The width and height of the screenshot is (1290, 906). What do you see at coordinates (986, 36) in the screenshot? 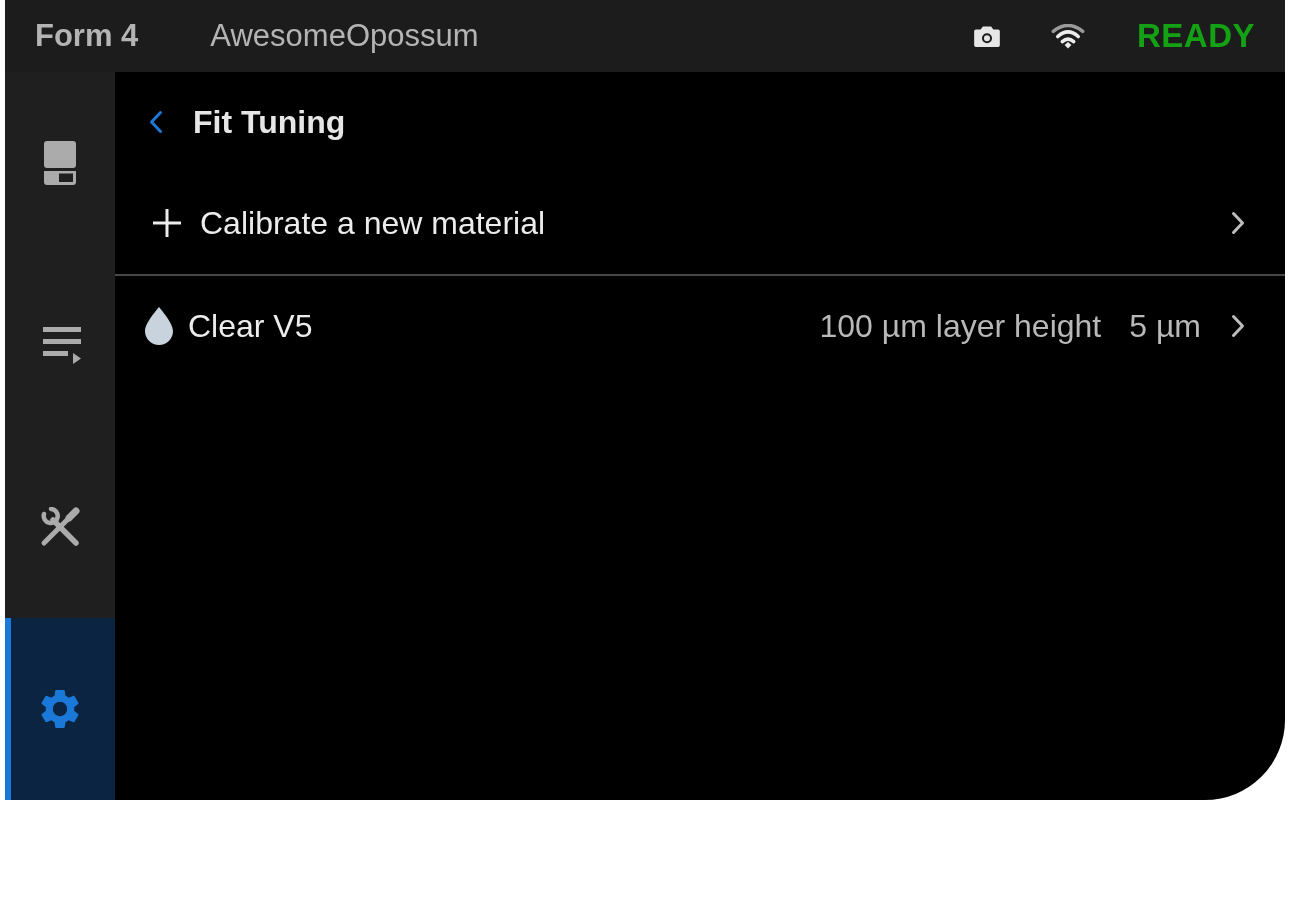
I see `camera-icon` at bounding box center [986, 36].